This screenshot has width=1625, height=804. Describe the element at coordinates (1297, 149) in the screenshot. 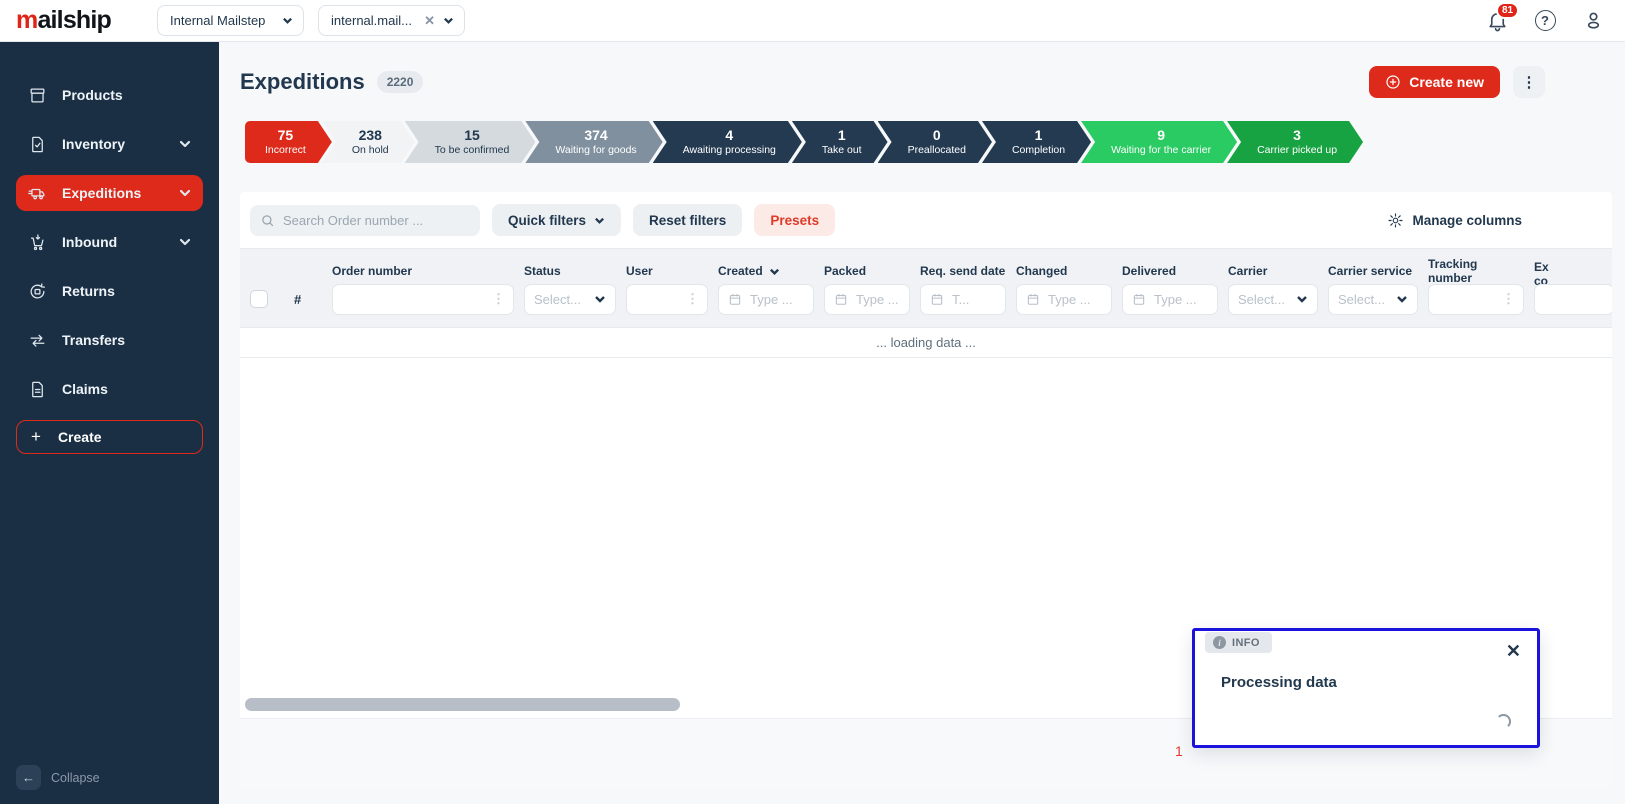

I see `pipeline-step-label: Carrier picked up` at that location.